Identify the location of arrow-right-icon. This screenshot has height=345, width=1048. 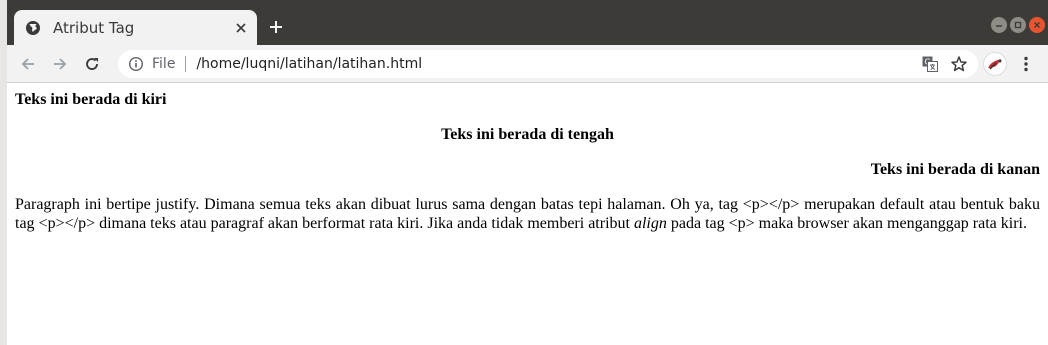
(60, 64).